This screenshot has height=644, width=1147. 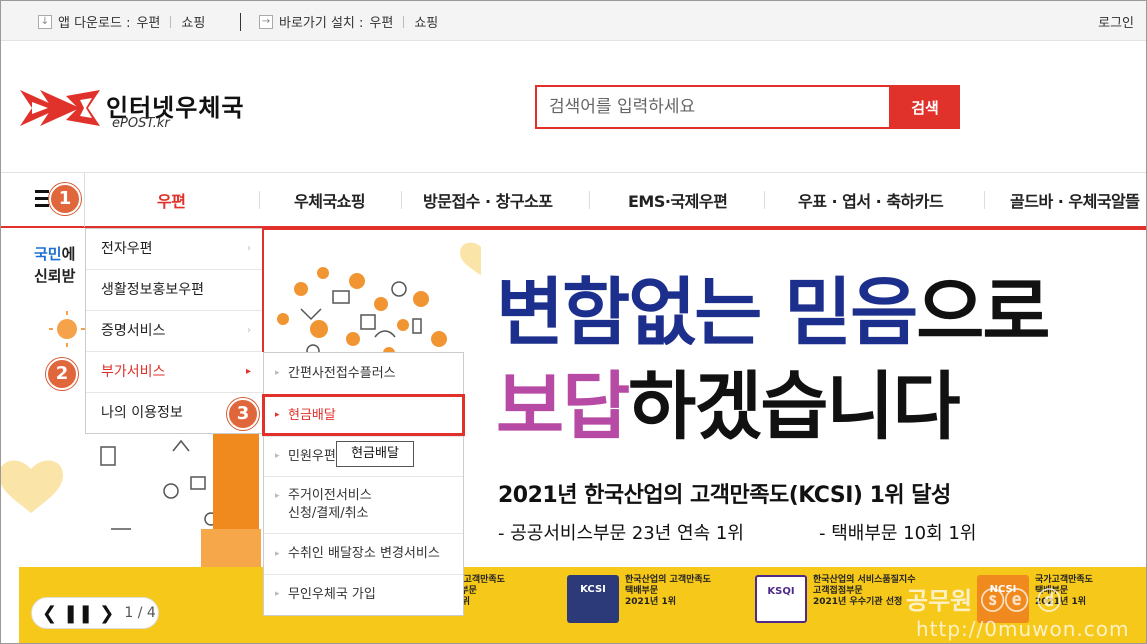 I want to click on submenu2-item-relocation: ▸ 주거이전서비스 신청/결제/취소, so click(x=363, y=505).